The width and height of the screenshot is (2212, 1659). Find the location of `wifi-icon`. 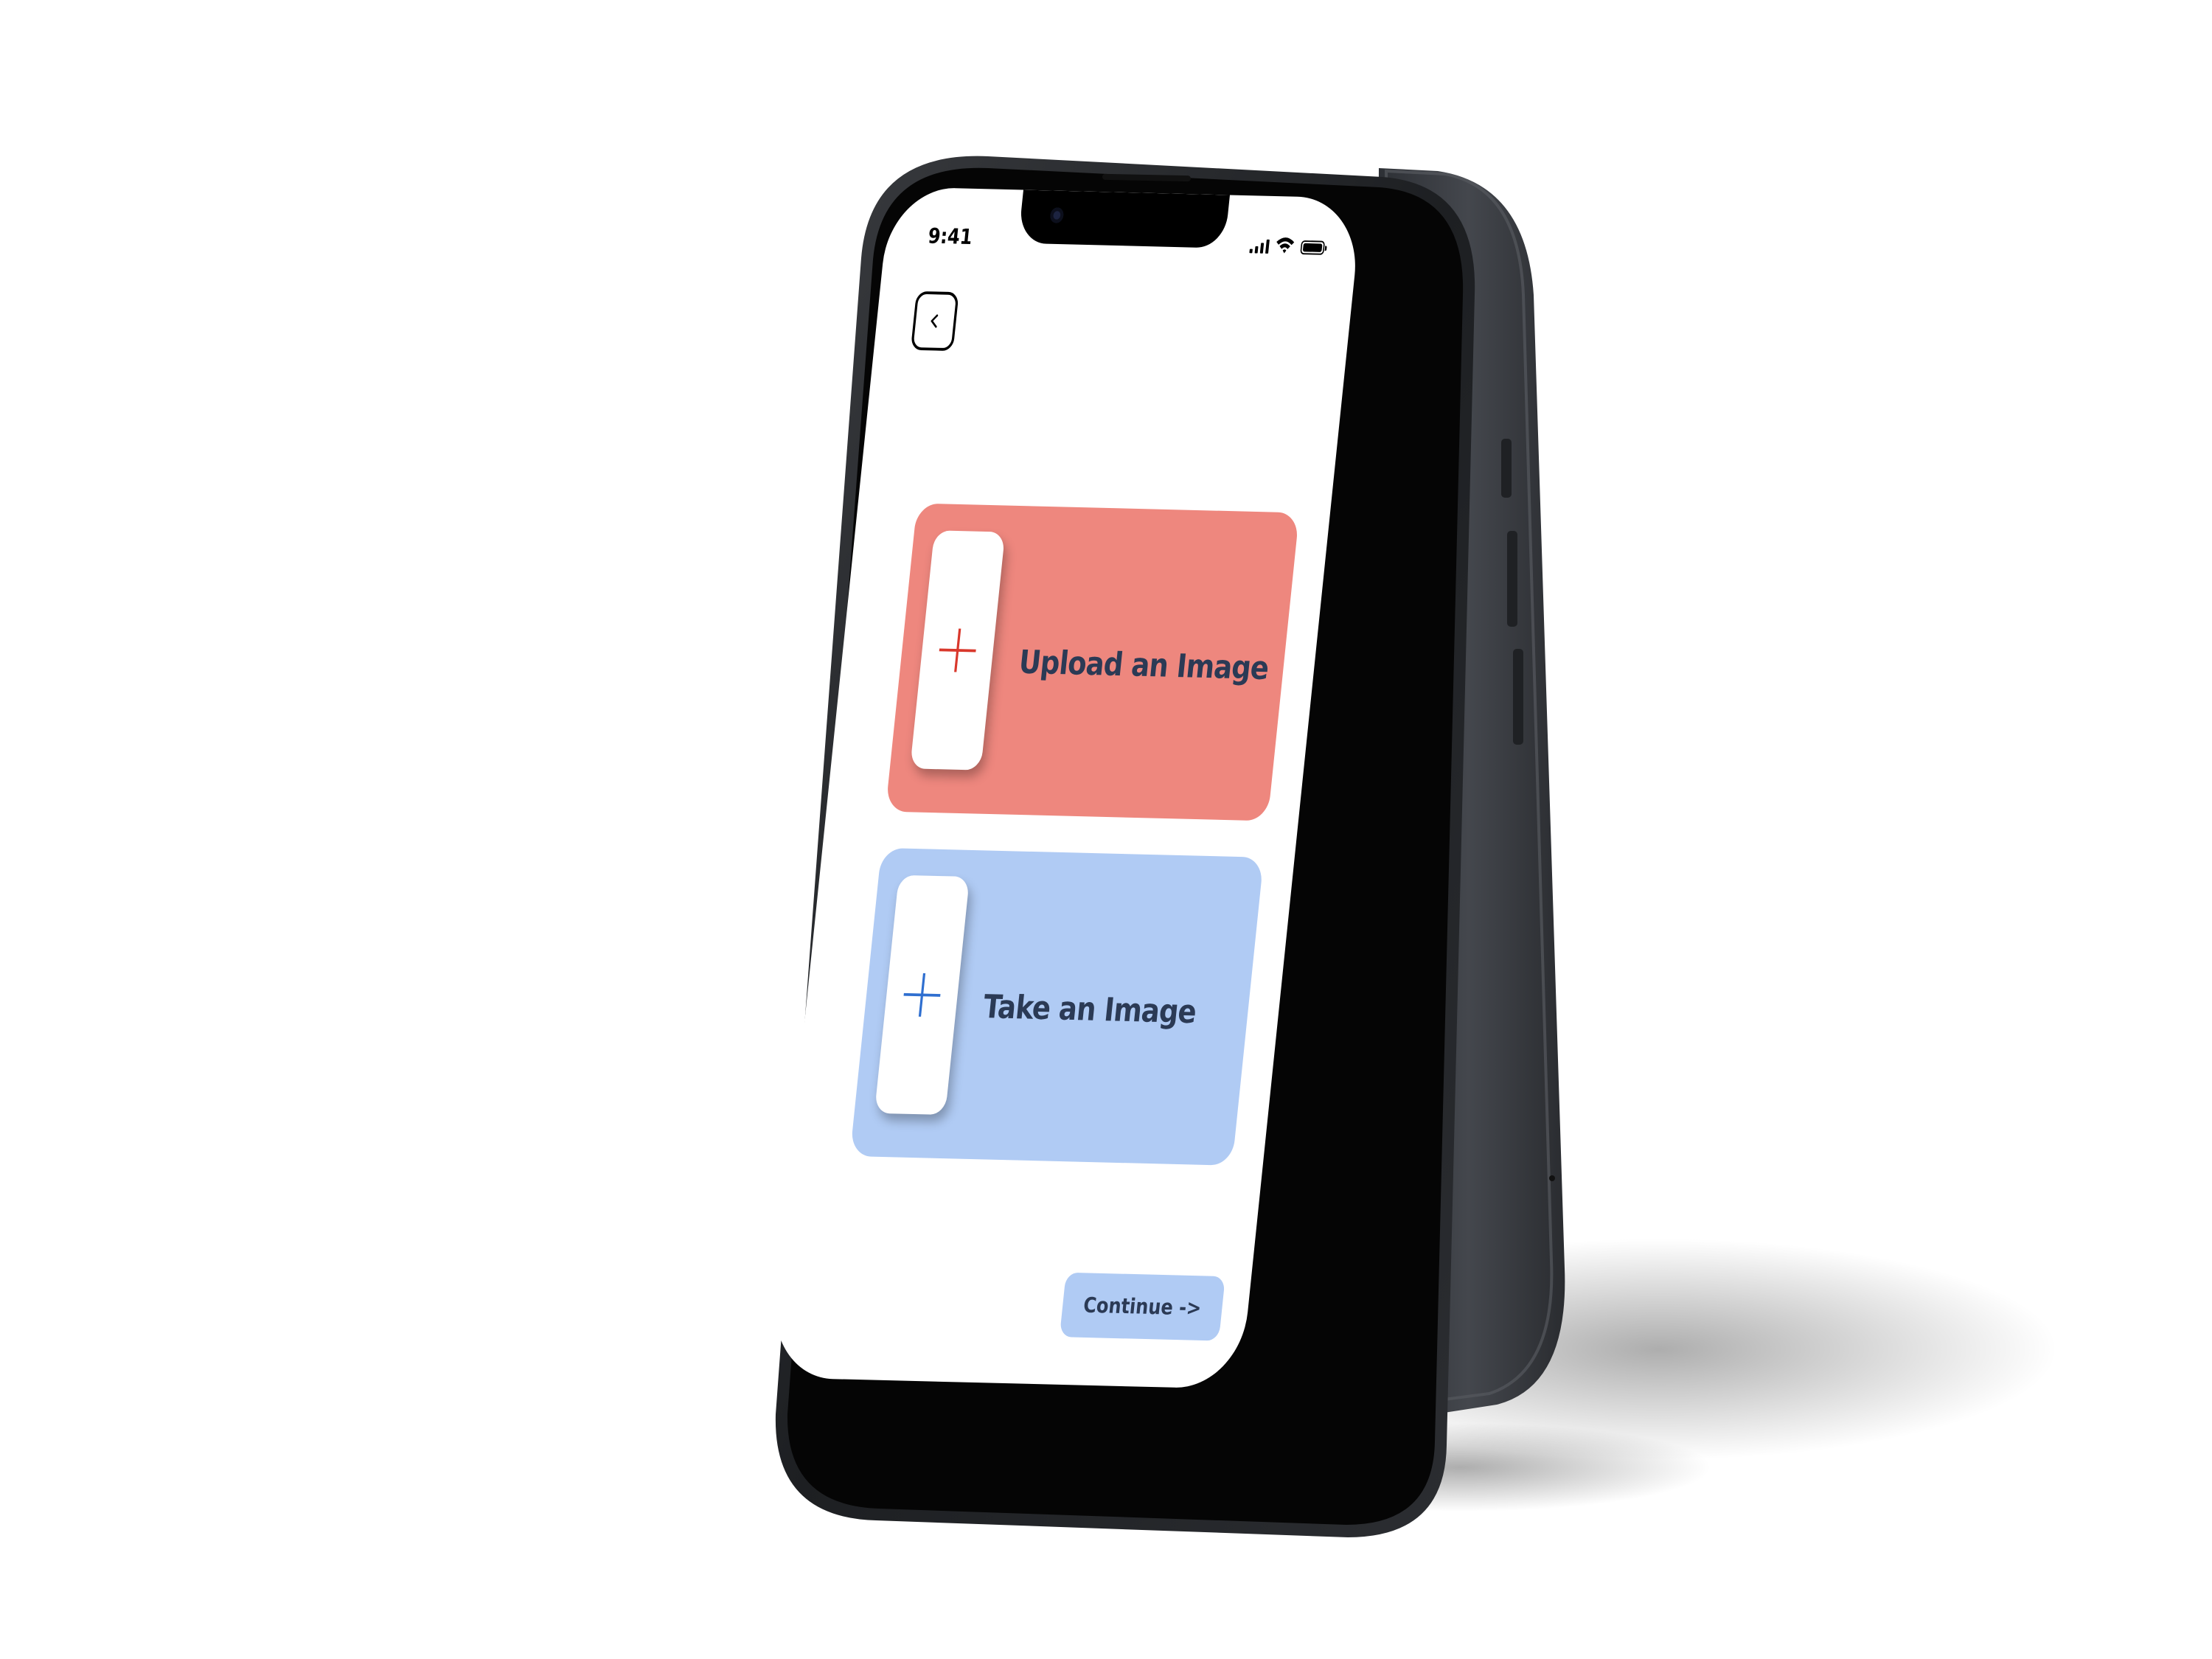

wifi-icon is located at coordinates (1285, 245).